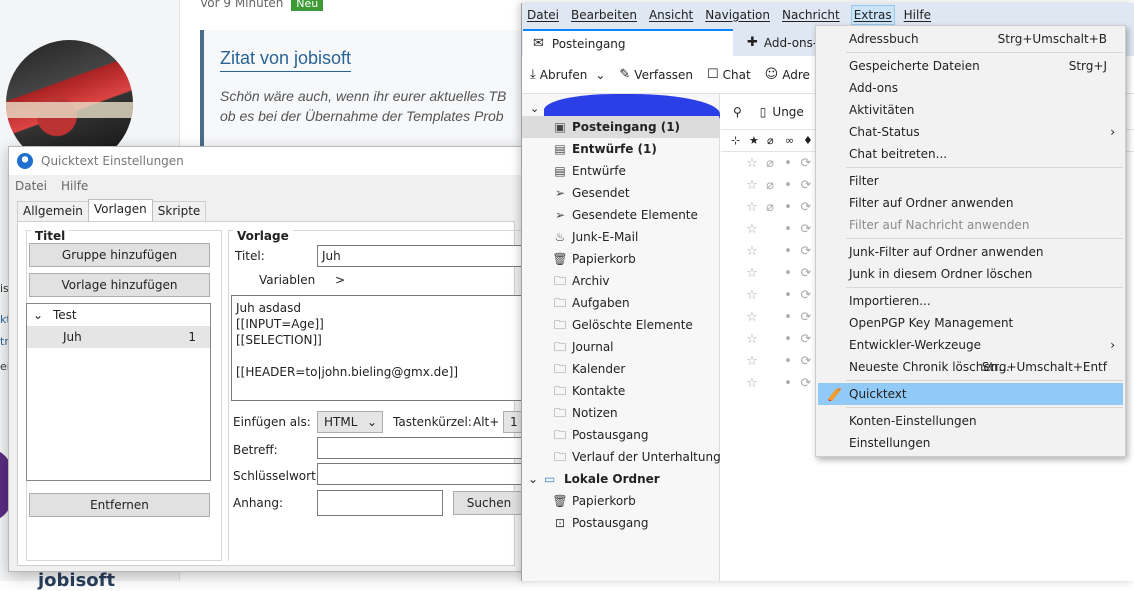 This screenshot has width=1134, height=591. What do you see at coordinates (970, 421) in the screenshot?
I see `menu-item-konten-einstellungen: Konten-Einstellungen` at bounding box center [970, 421].